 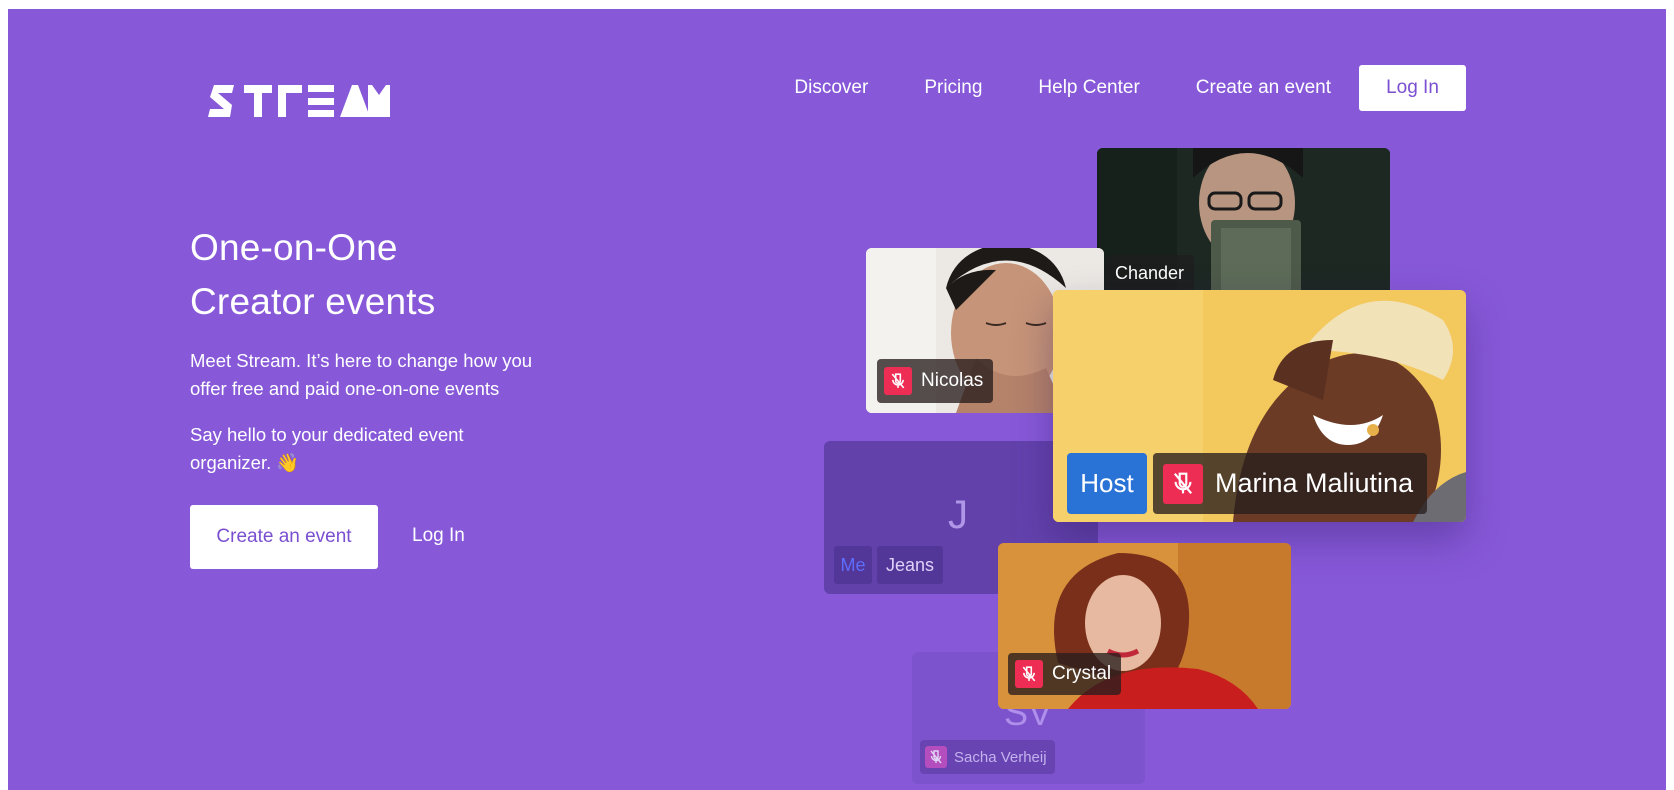 What do you see at coordinates (1144, 626) in the screenshot?
I see `video-tile-crystal: Crystal` at bounding box center [1144, 626].